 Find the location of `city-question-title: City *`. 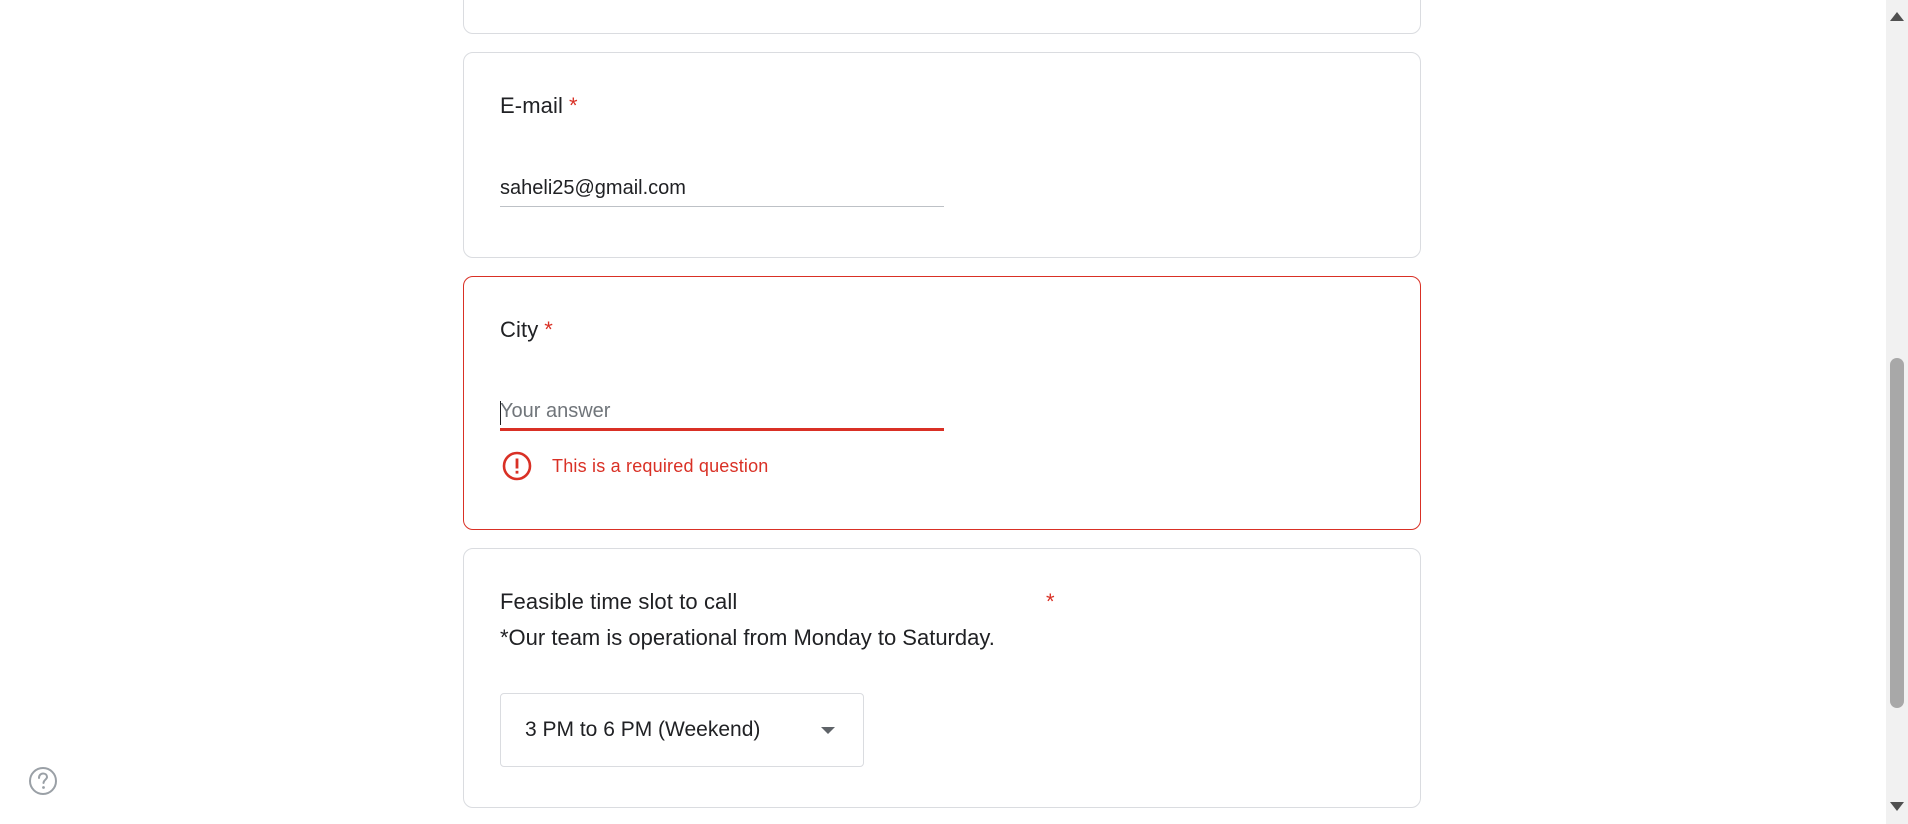

city-question-title: City * is located at coordinates (526, 330).